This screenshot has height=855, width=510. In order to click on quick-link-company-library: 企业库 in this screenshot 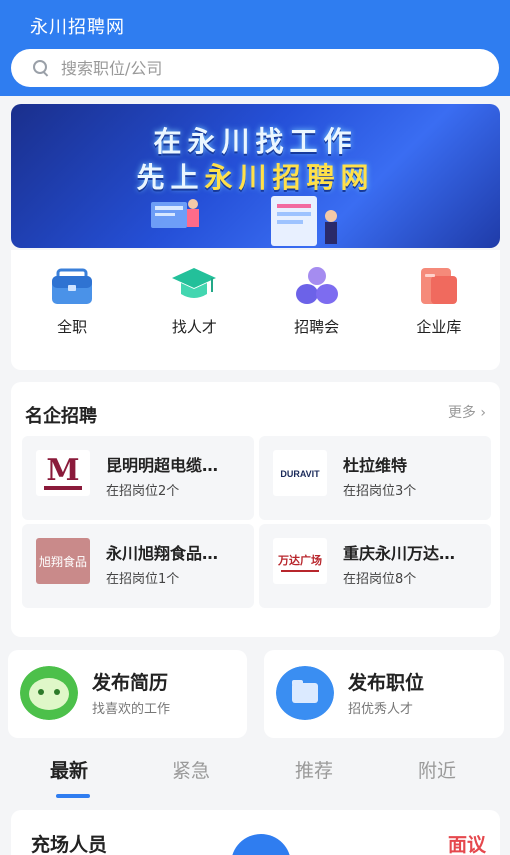, I will do `click(439, 310)`.